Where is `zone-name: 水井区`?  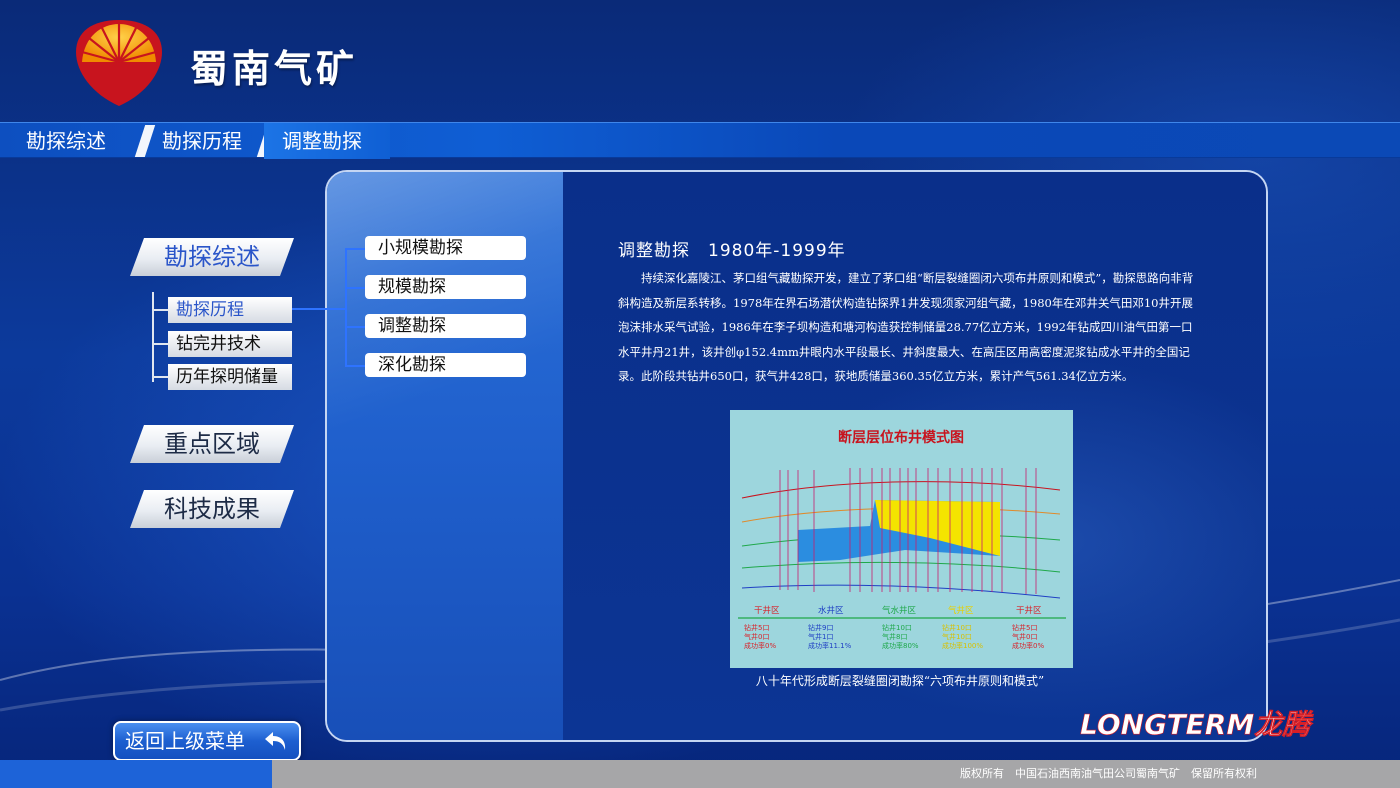 zone-name: 水井区 is located at coordinates (831, 610).